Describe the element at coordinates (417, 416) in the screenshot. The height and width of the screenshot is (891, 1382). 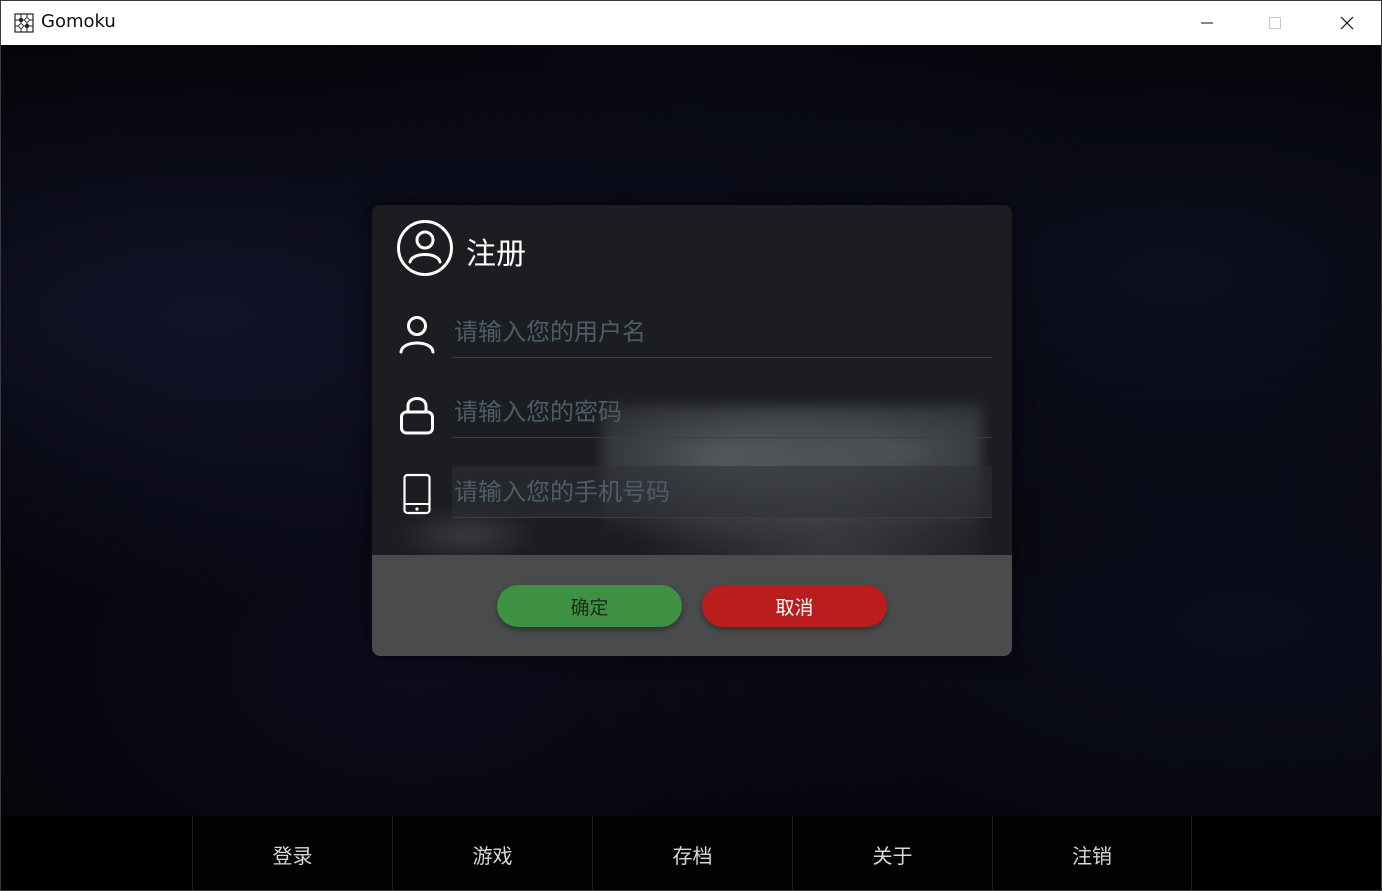
I see `lock-icon` at that location.